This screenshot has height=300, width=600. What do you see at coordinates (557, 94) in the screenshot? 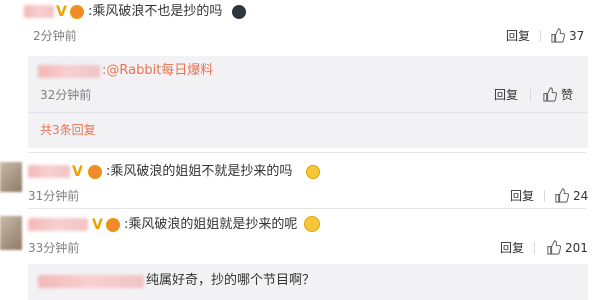
I see `like-button: 赞` at bounding box center [557, 94].